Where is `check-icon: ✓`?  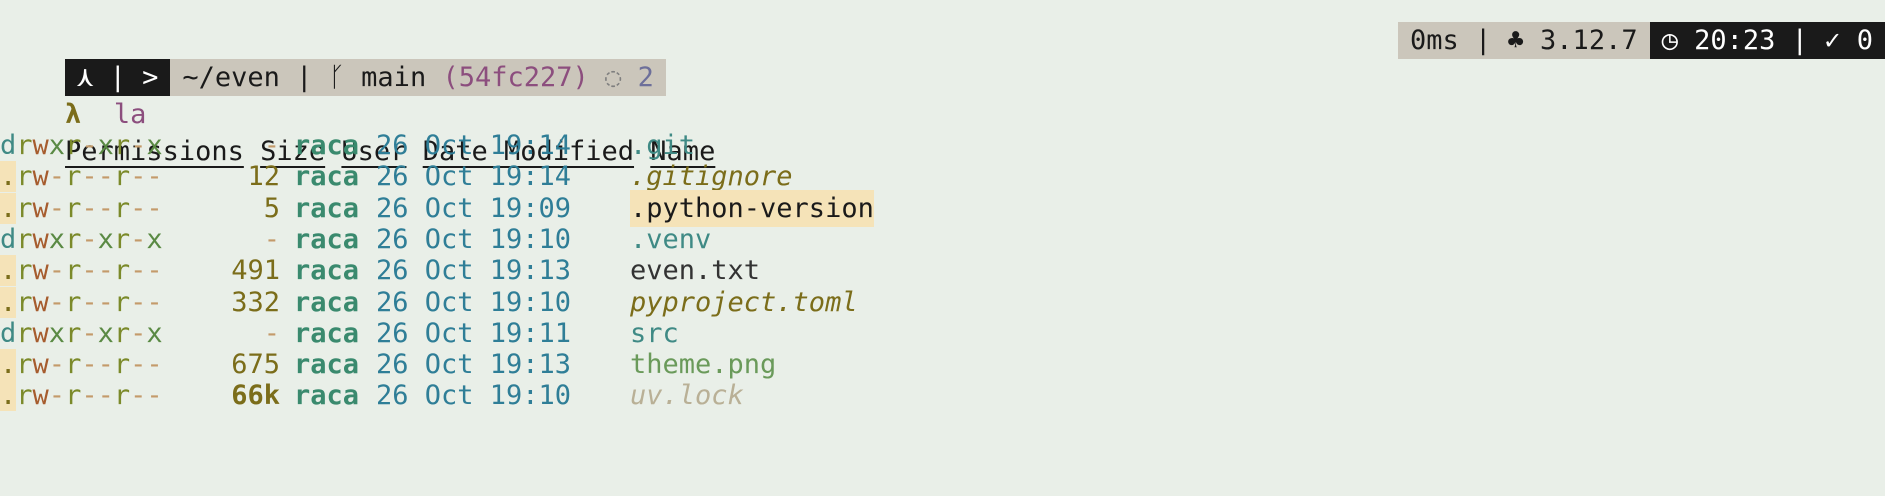 check-icon: ✓ is located at coordinates (1832, 40).